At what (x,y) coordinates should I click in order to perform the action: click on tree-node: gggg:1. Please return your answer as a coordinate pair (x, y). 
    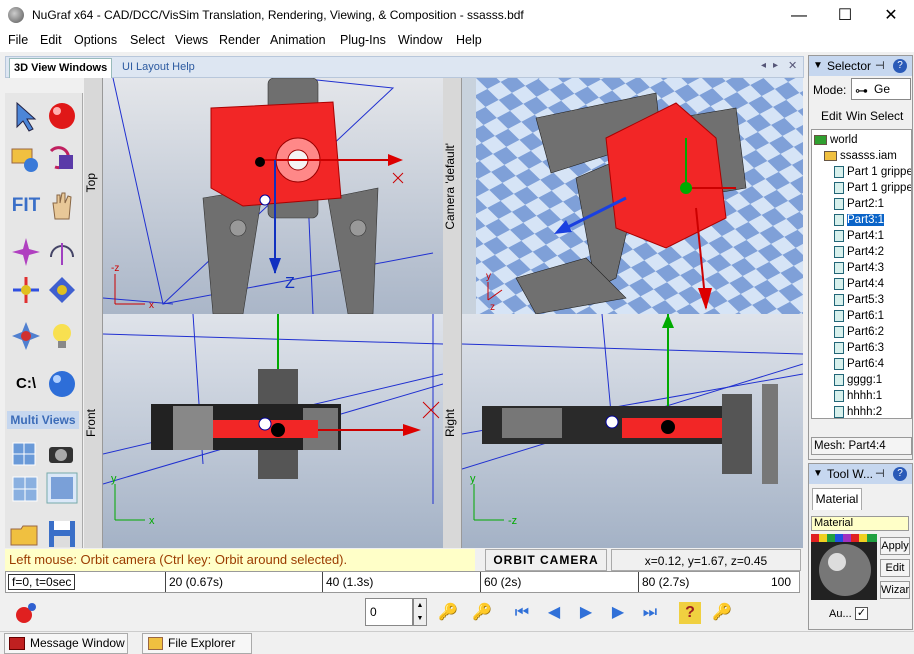
    Looking at the image, I should click on (858, 380).